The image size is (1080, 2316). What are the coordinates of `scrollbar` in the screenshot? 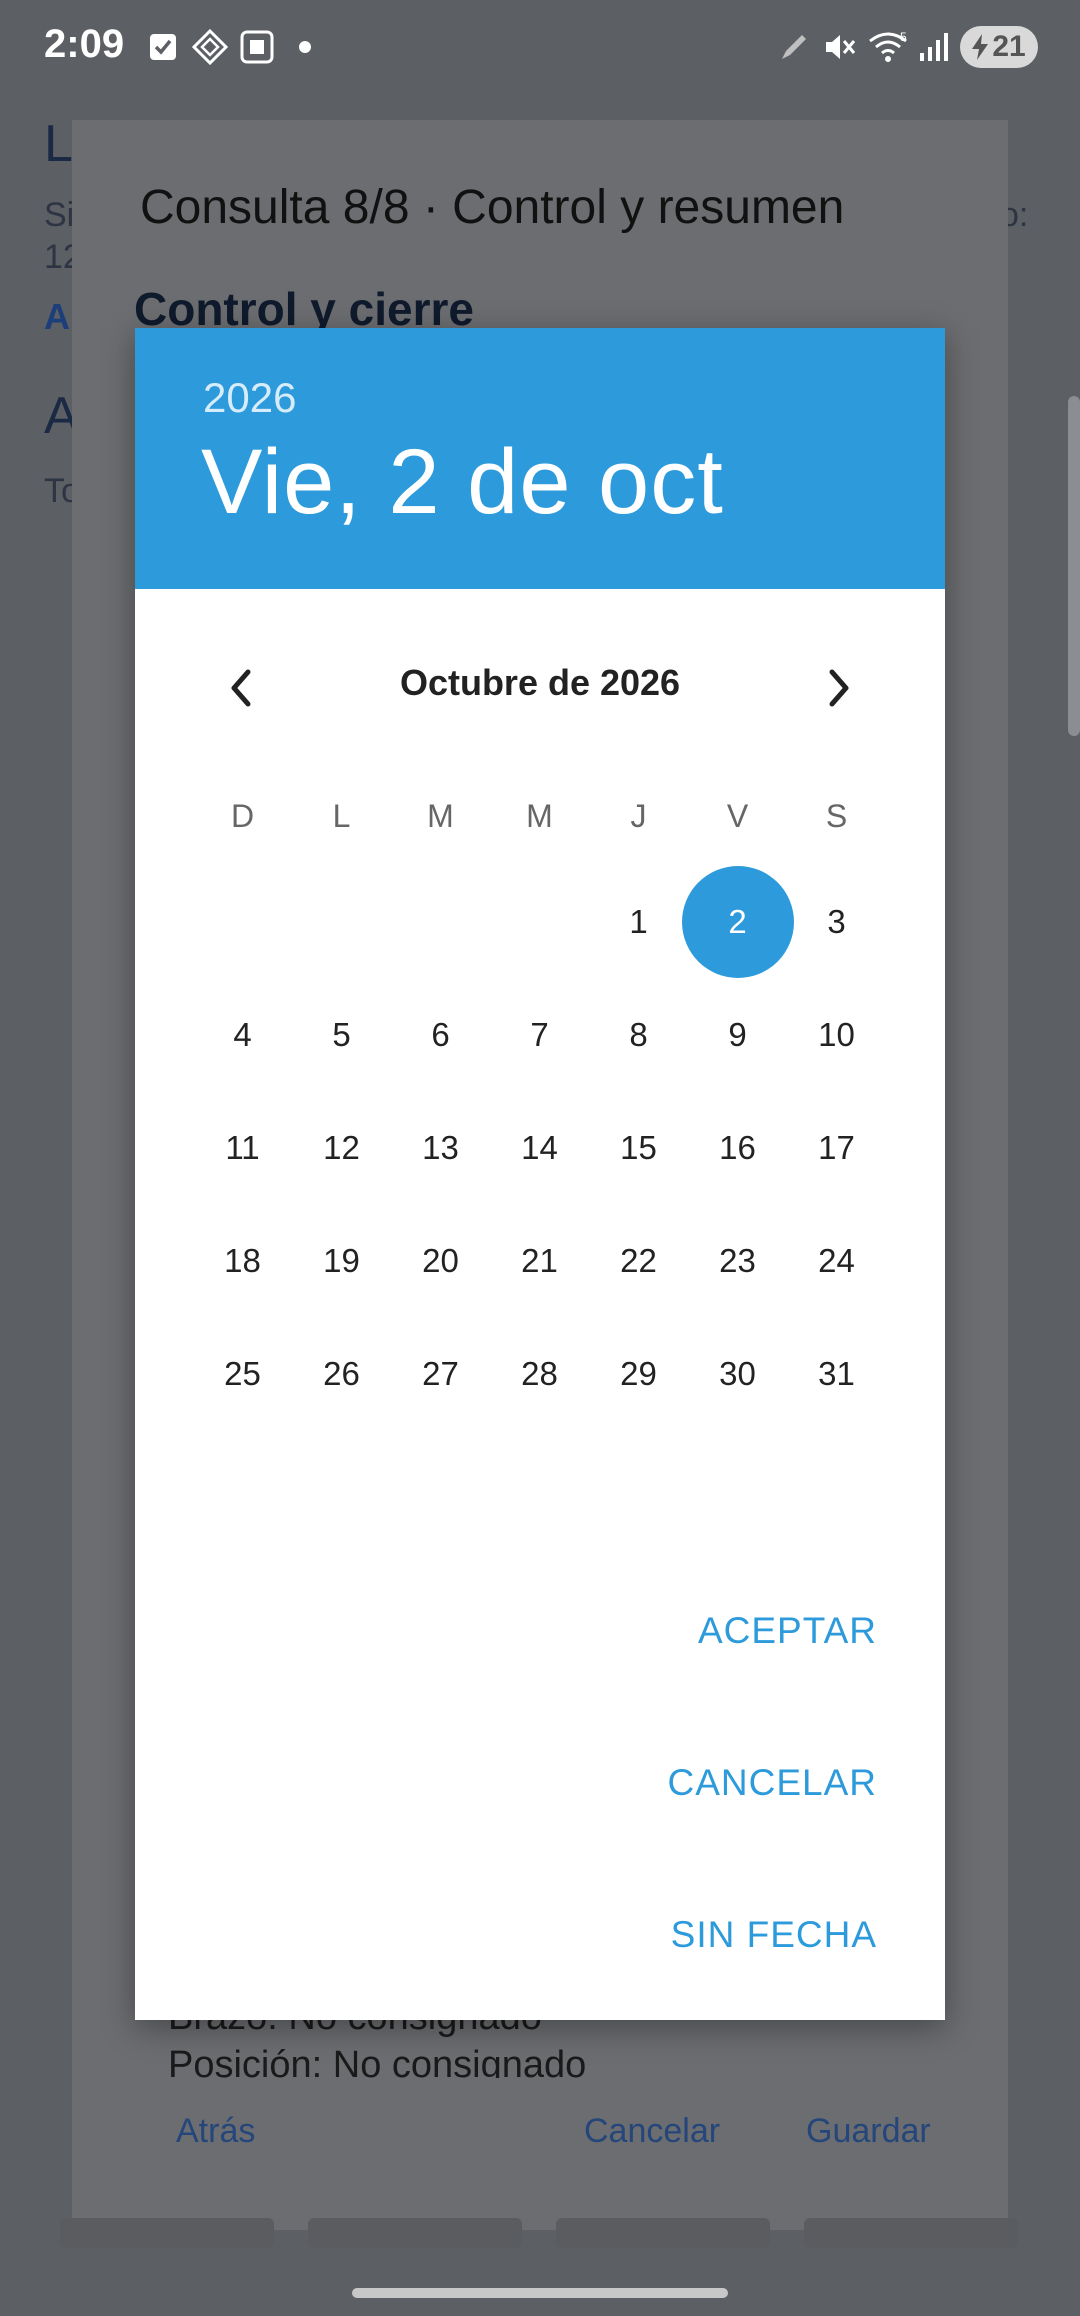 It's located at (1074, 566).